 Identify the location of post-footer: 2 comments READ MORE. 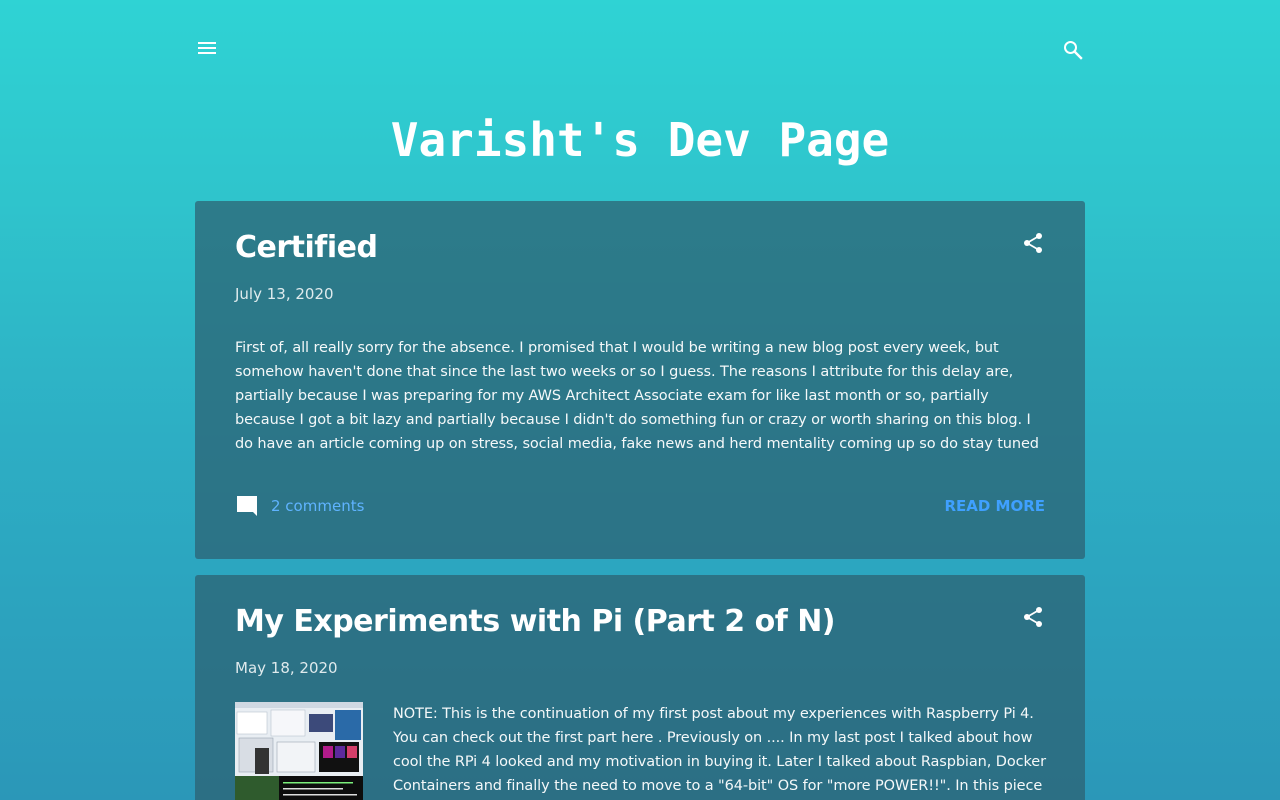
(640, 506).